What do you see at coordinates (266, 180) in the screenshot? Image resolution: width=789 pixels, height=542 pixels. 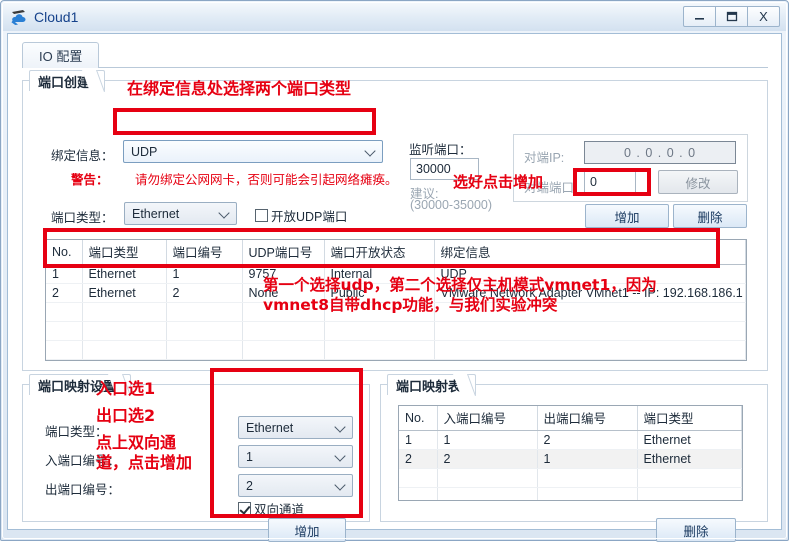 I see `warning-text: 请勿绑定公网网卡，否则可能会引起网络瘫痪。` at bounding box center [266, 180].